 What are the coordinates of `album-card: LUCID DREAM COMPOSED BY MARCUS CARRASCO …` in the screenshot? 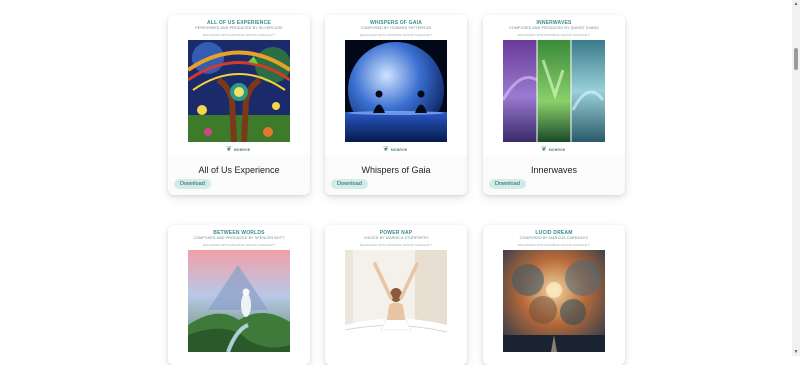 It's located at (554, 295).